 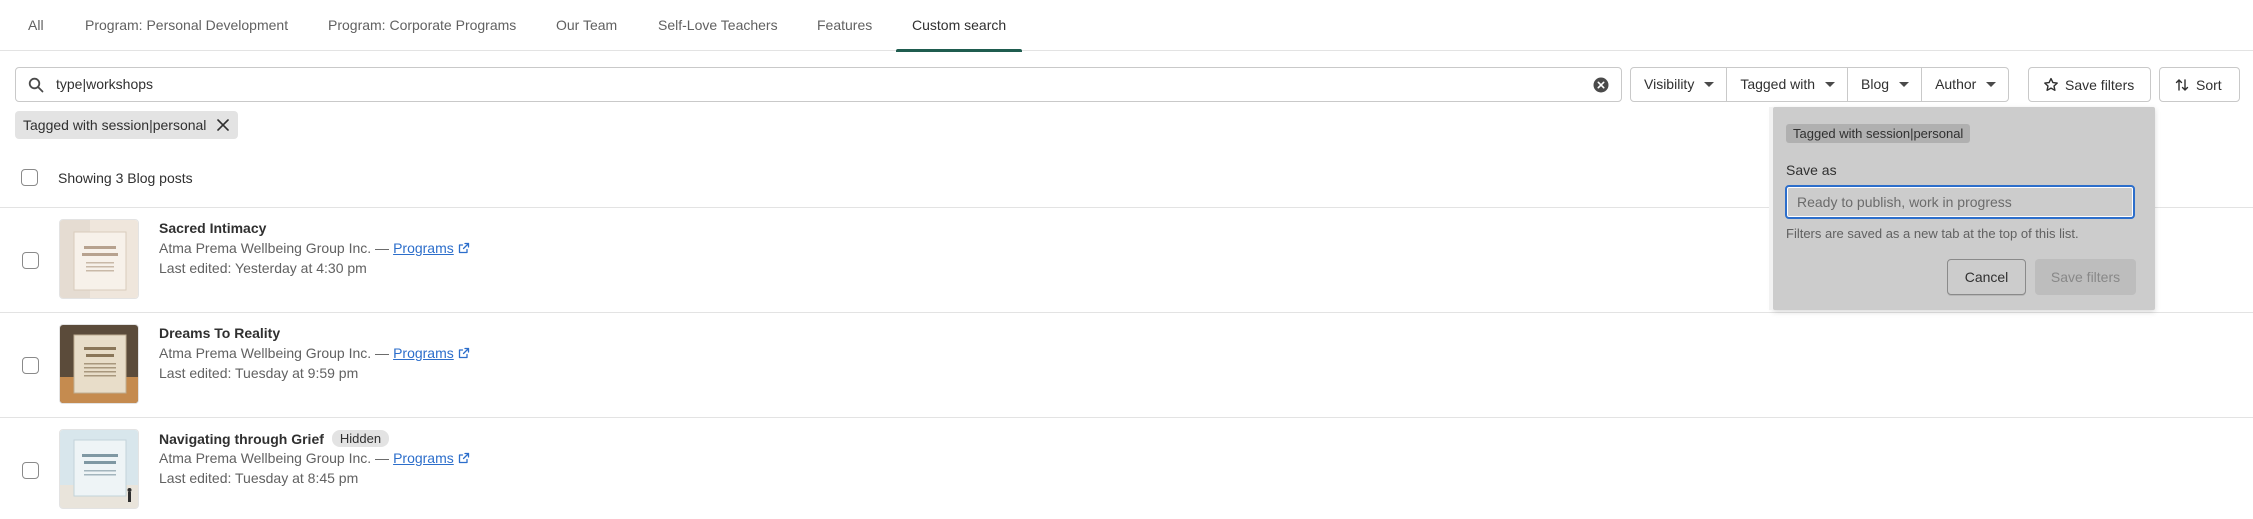 What do you see at coordinates (1878, 133) in the screenshot?
I see `popover-filter-chip: Tagged with session|personal` at bounding box center [1878, 133].